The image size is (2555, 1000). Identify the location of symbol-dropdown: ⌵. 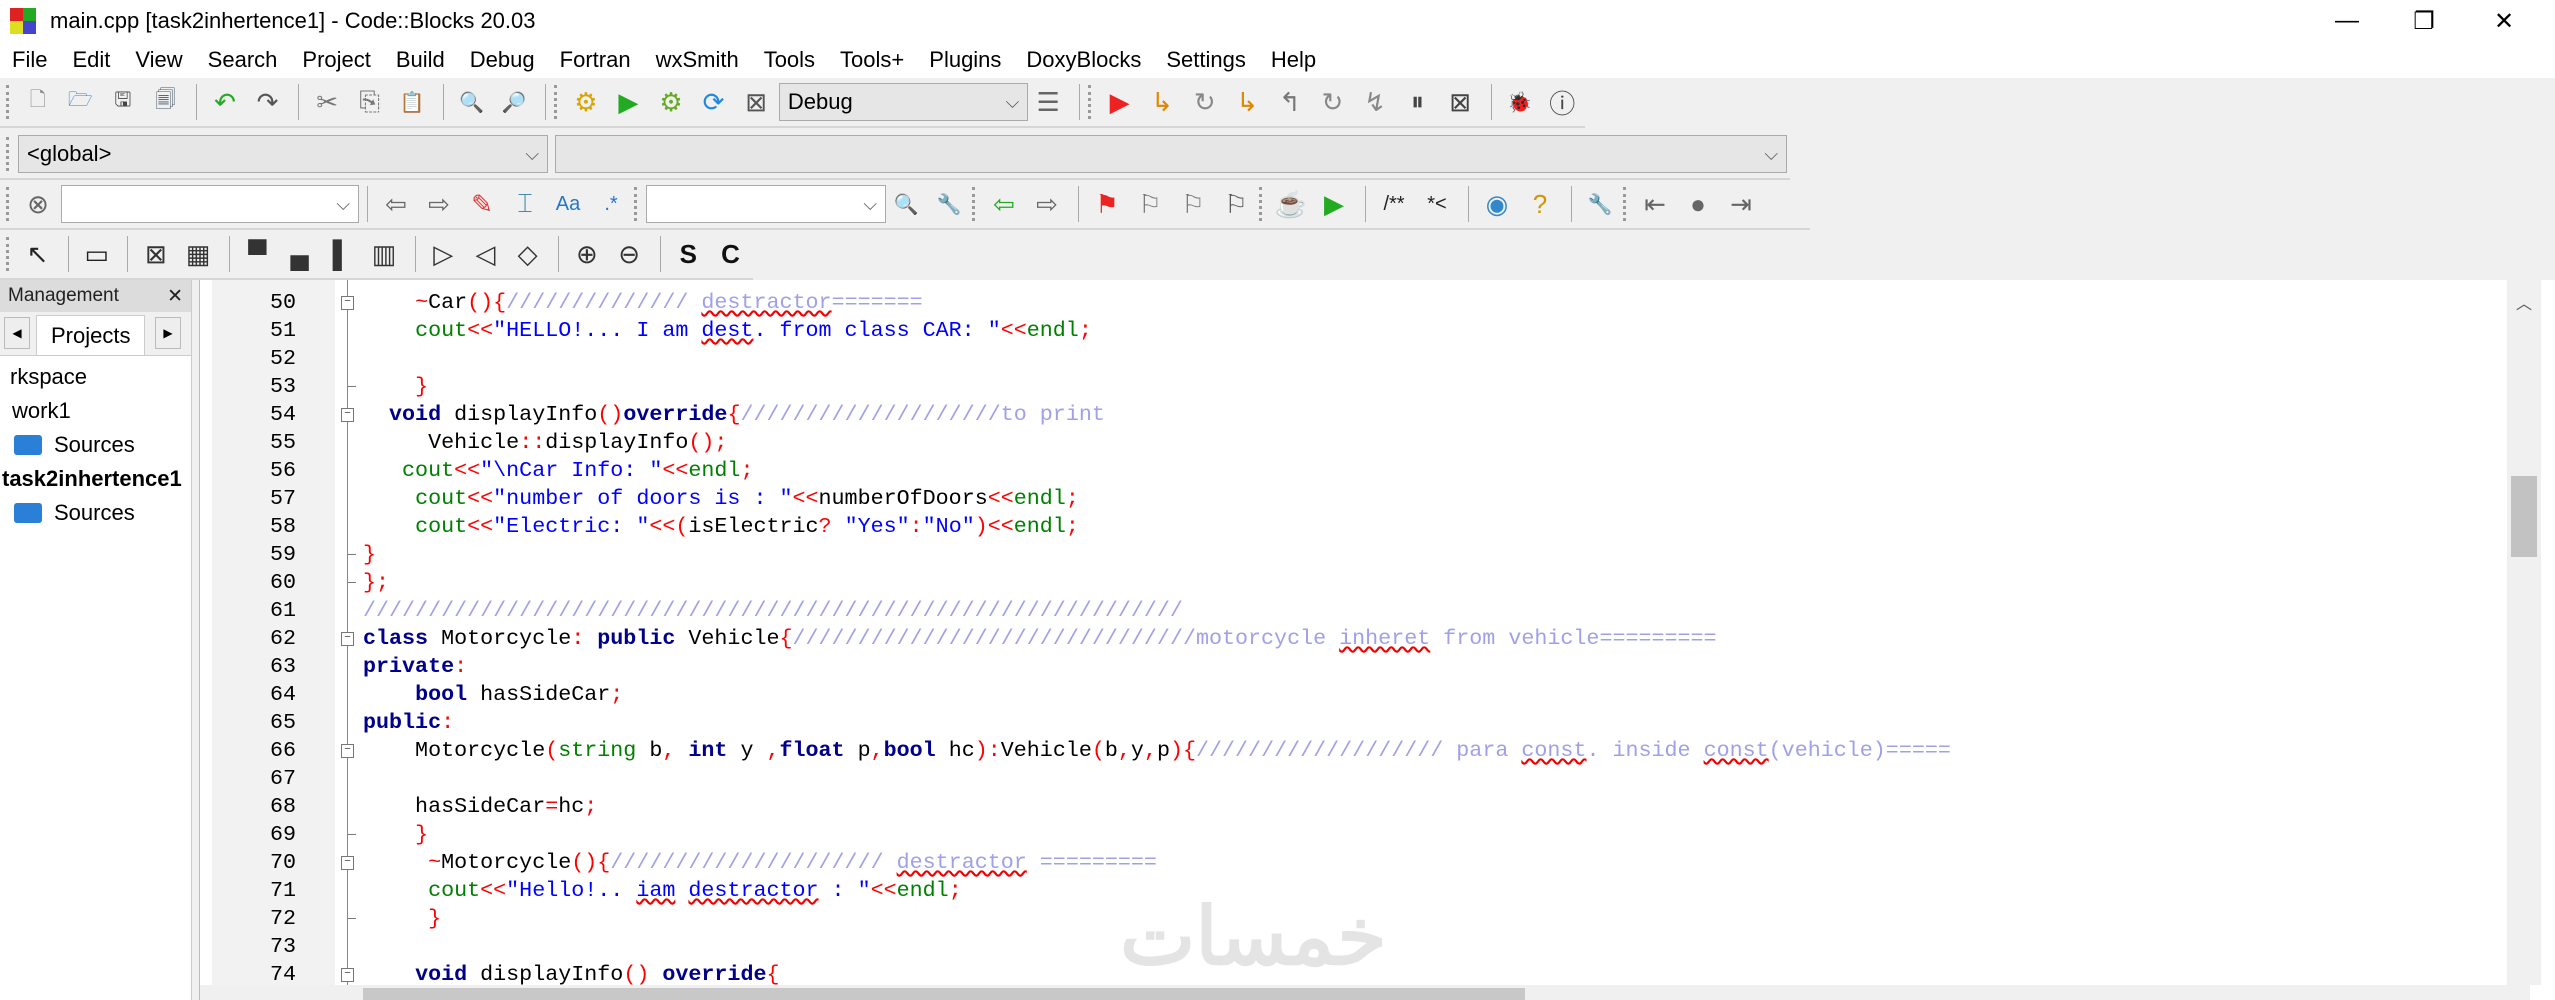
(1171, 154).